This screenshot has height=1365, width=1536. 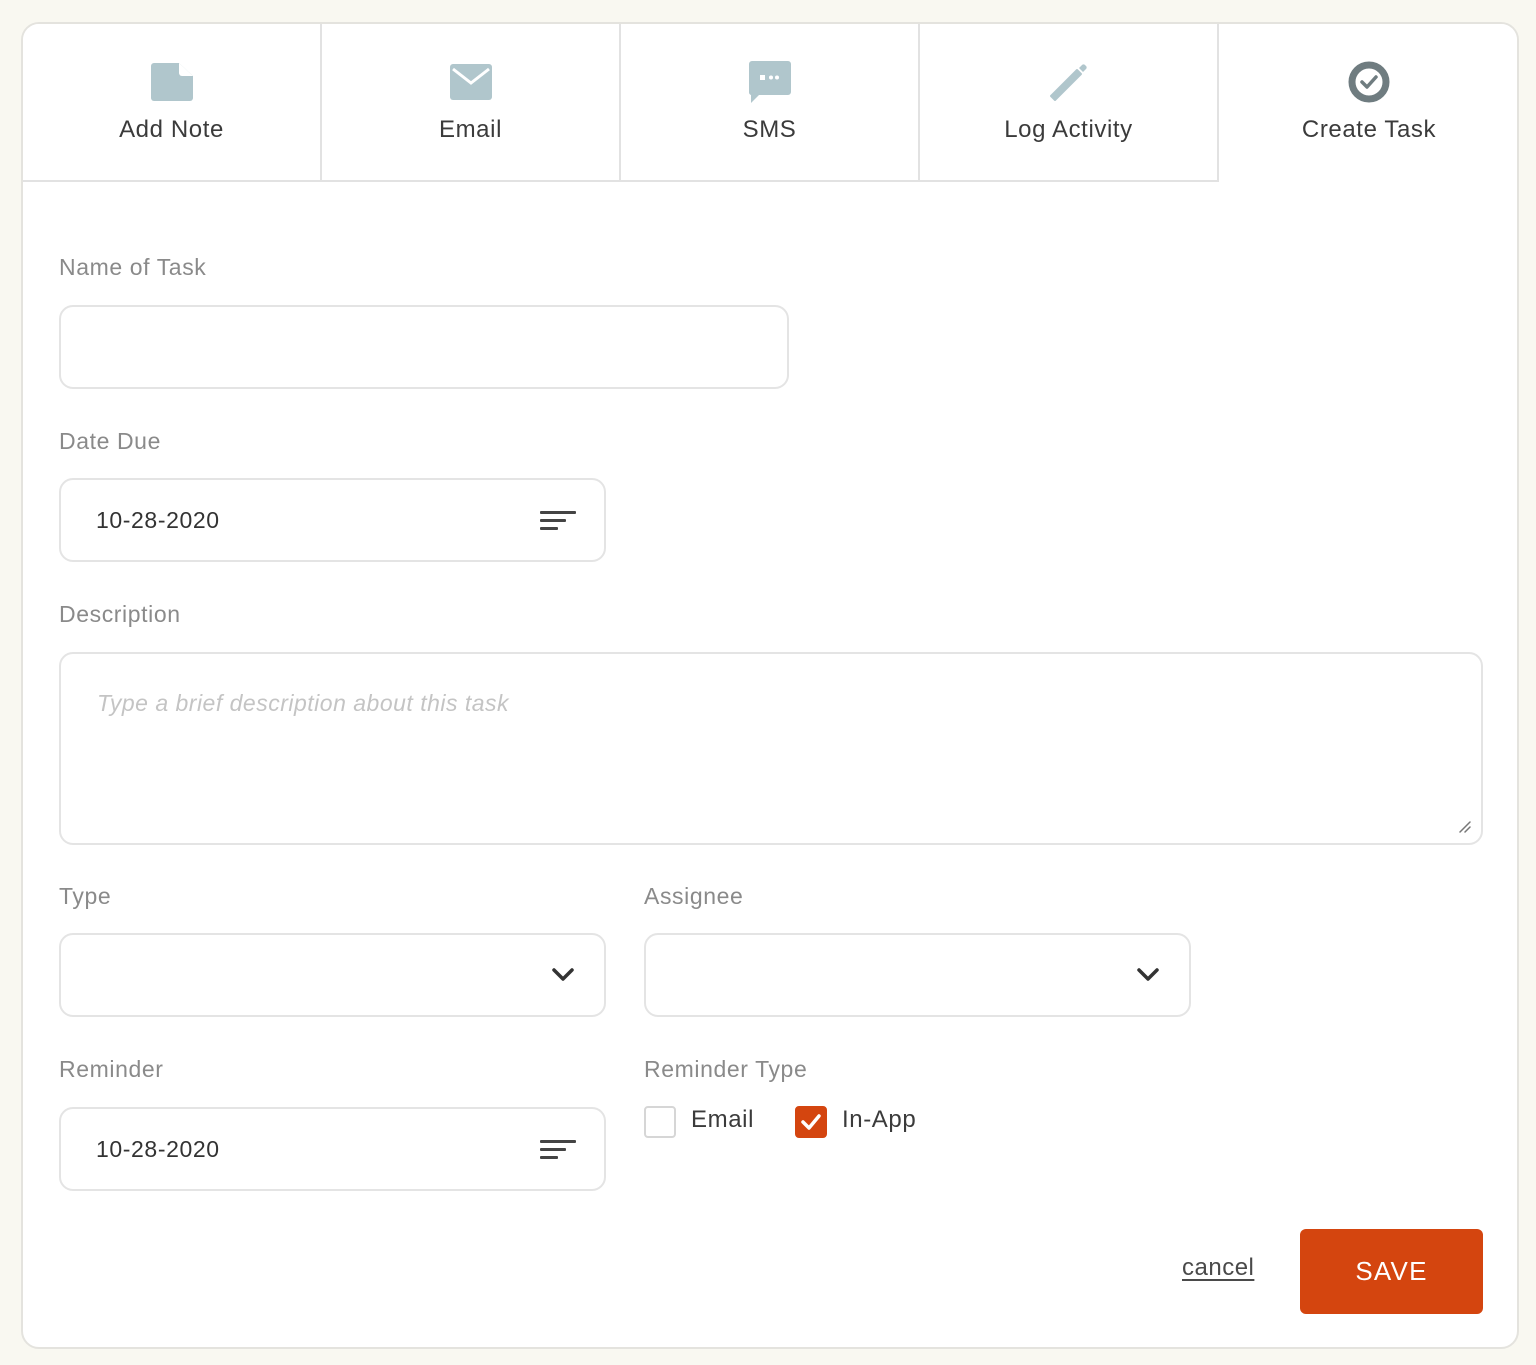 What do you see at coordinates (771, 748) in the screenshot?
I see `description-textarea: Type a brief description about this task` at bounding box center [771, 748].